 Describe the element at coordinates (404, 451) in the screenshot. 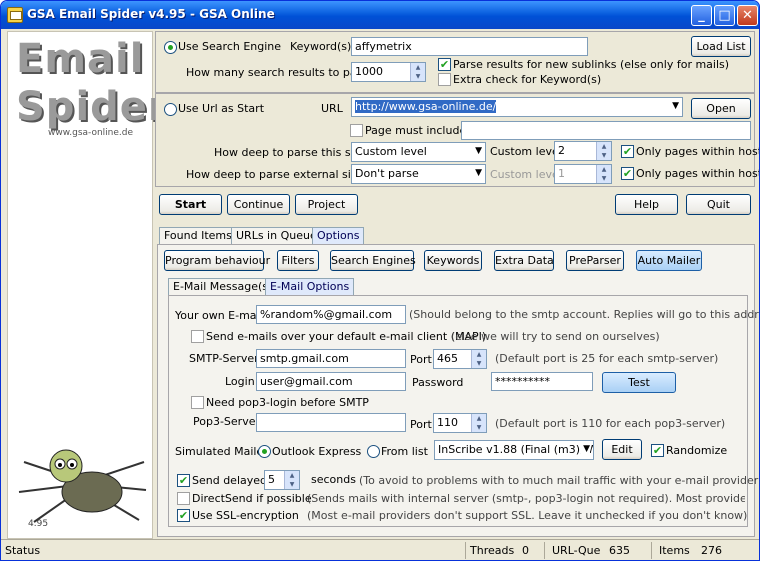

I see `from-list-label: From list` at that location.